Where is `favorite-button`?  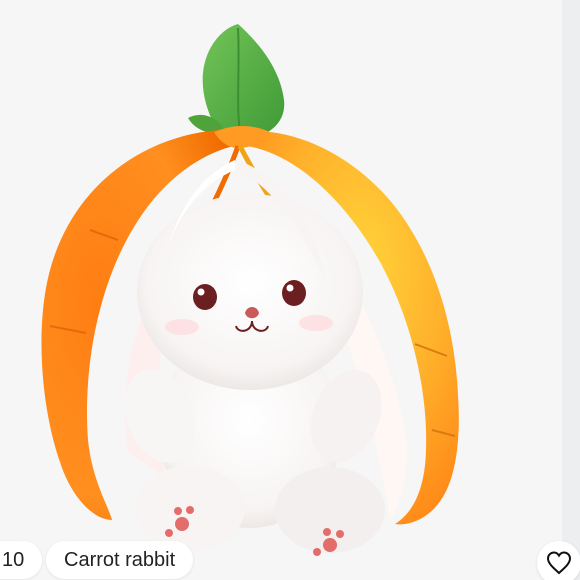 favorite-button is located at coordinates (558, 560).